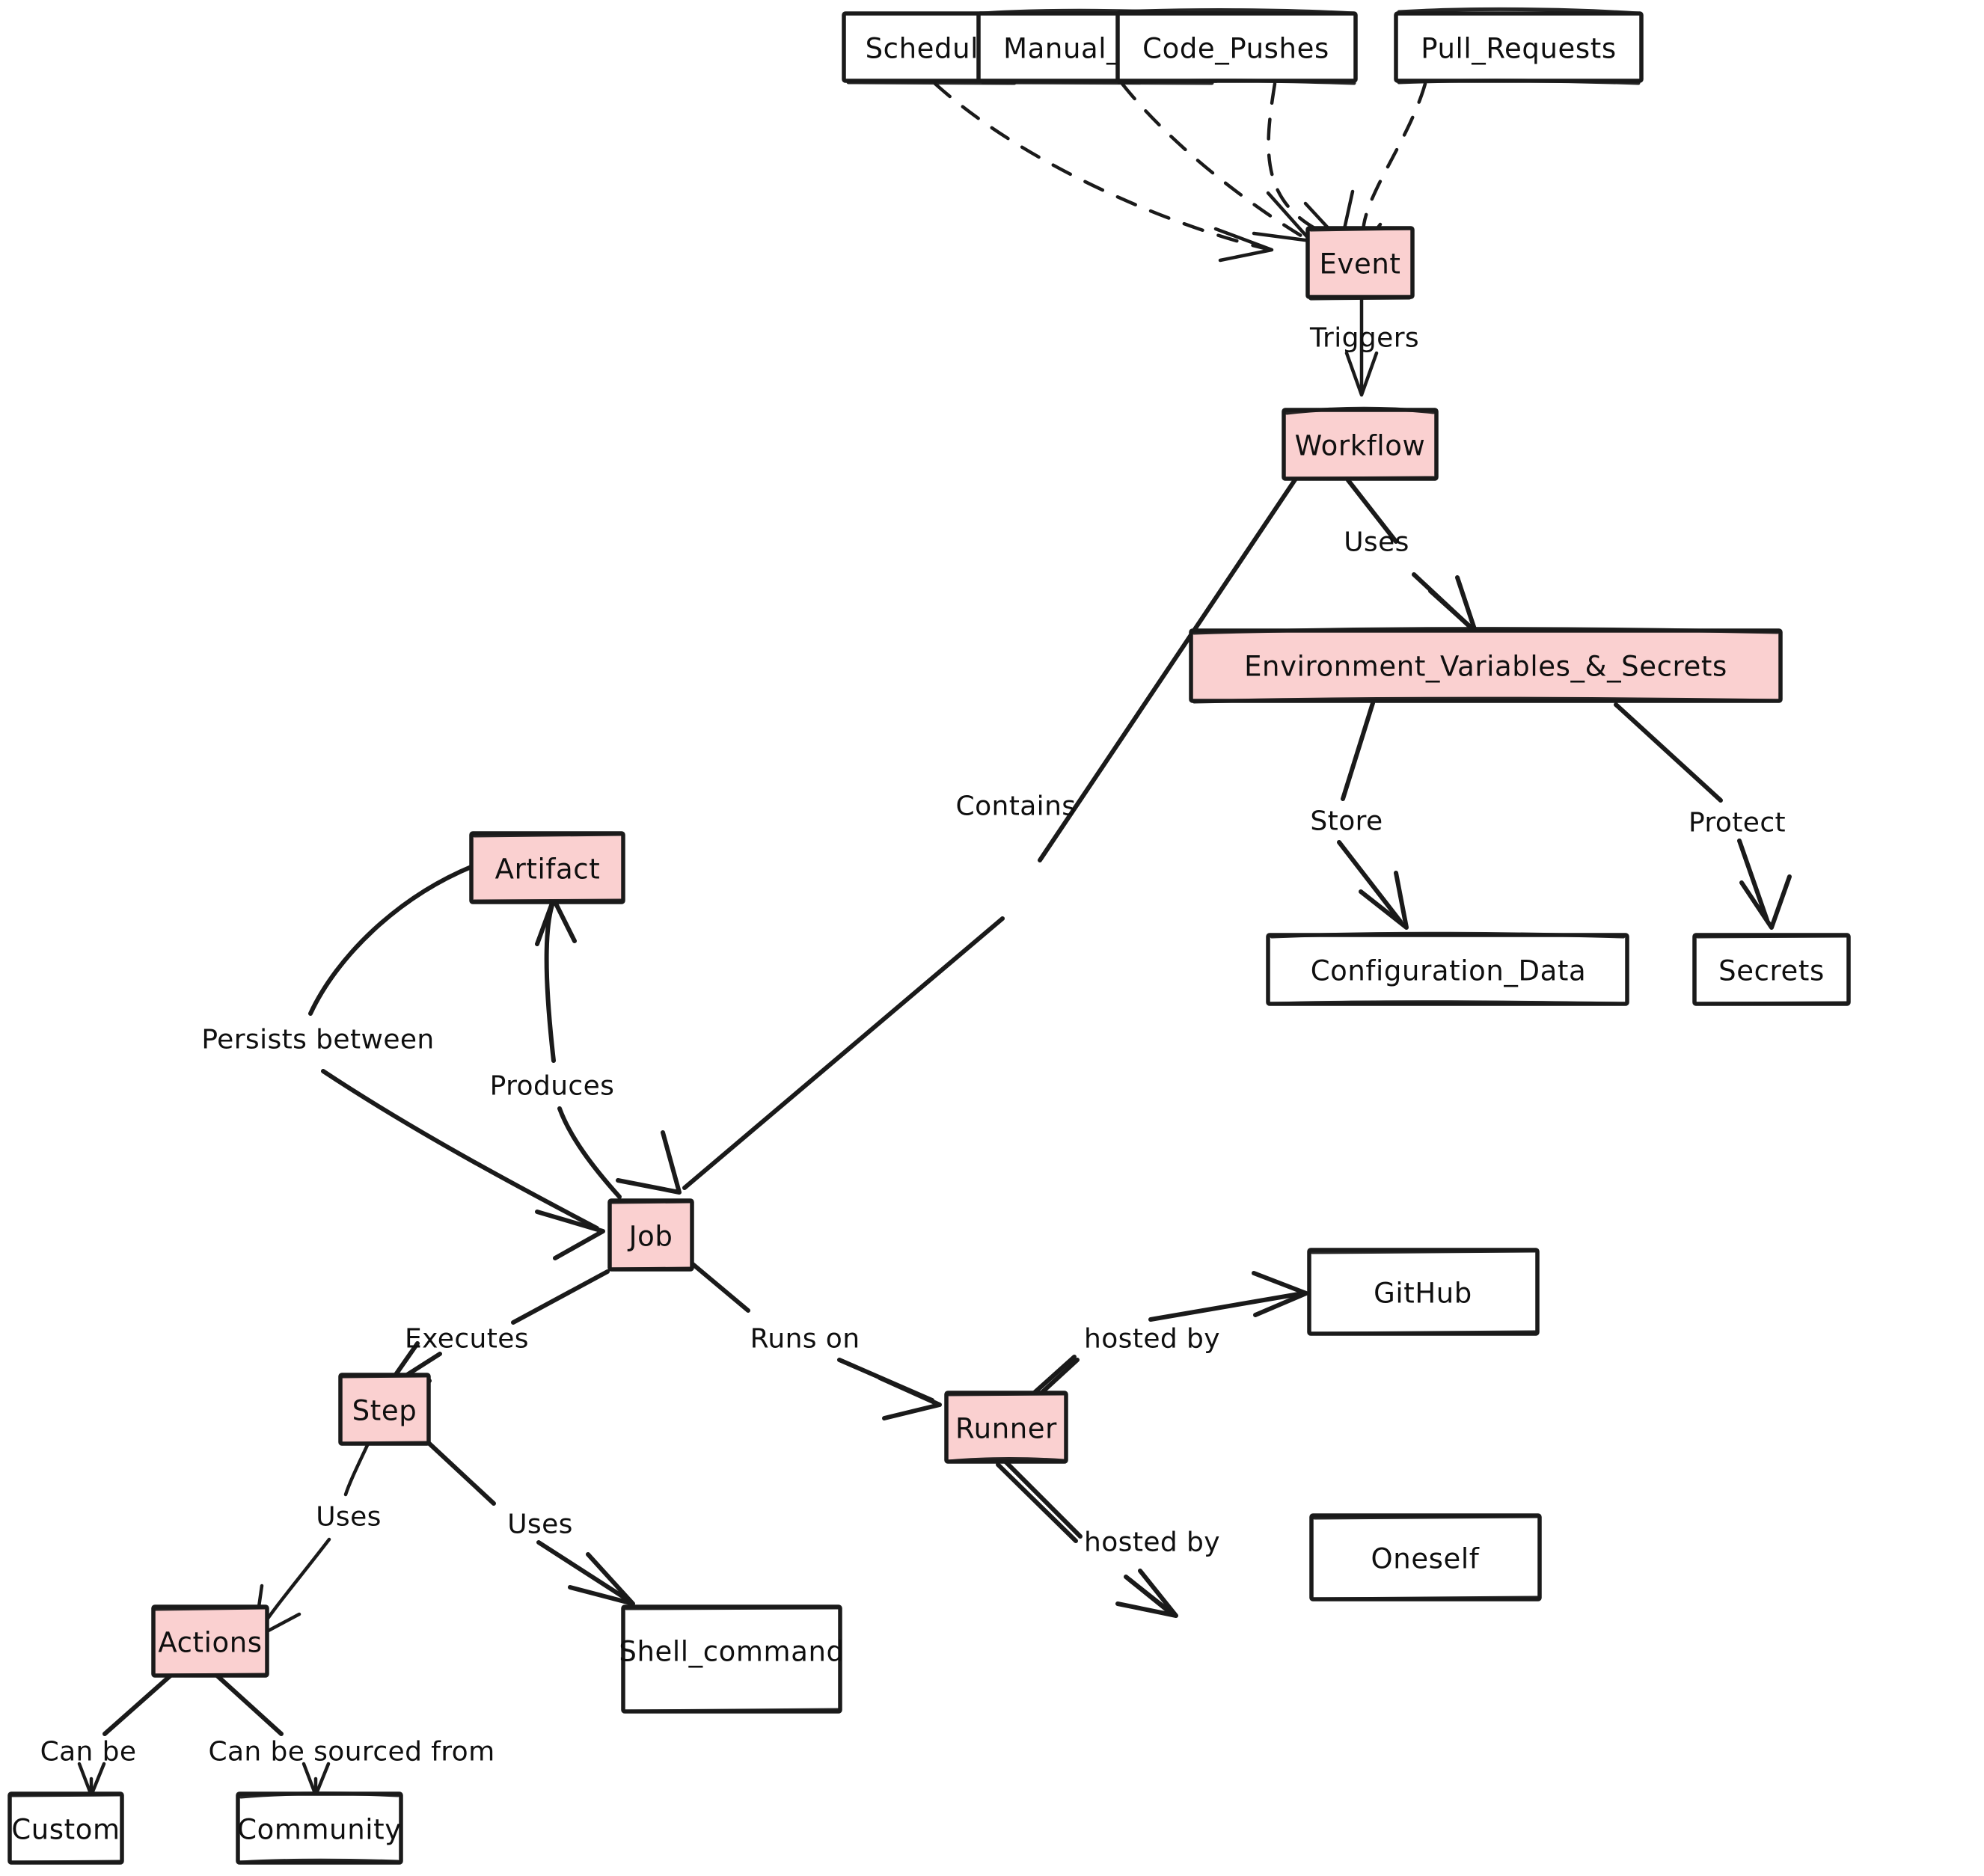  I want to click on edge-label-executes: Executes, so click(467, 1340).